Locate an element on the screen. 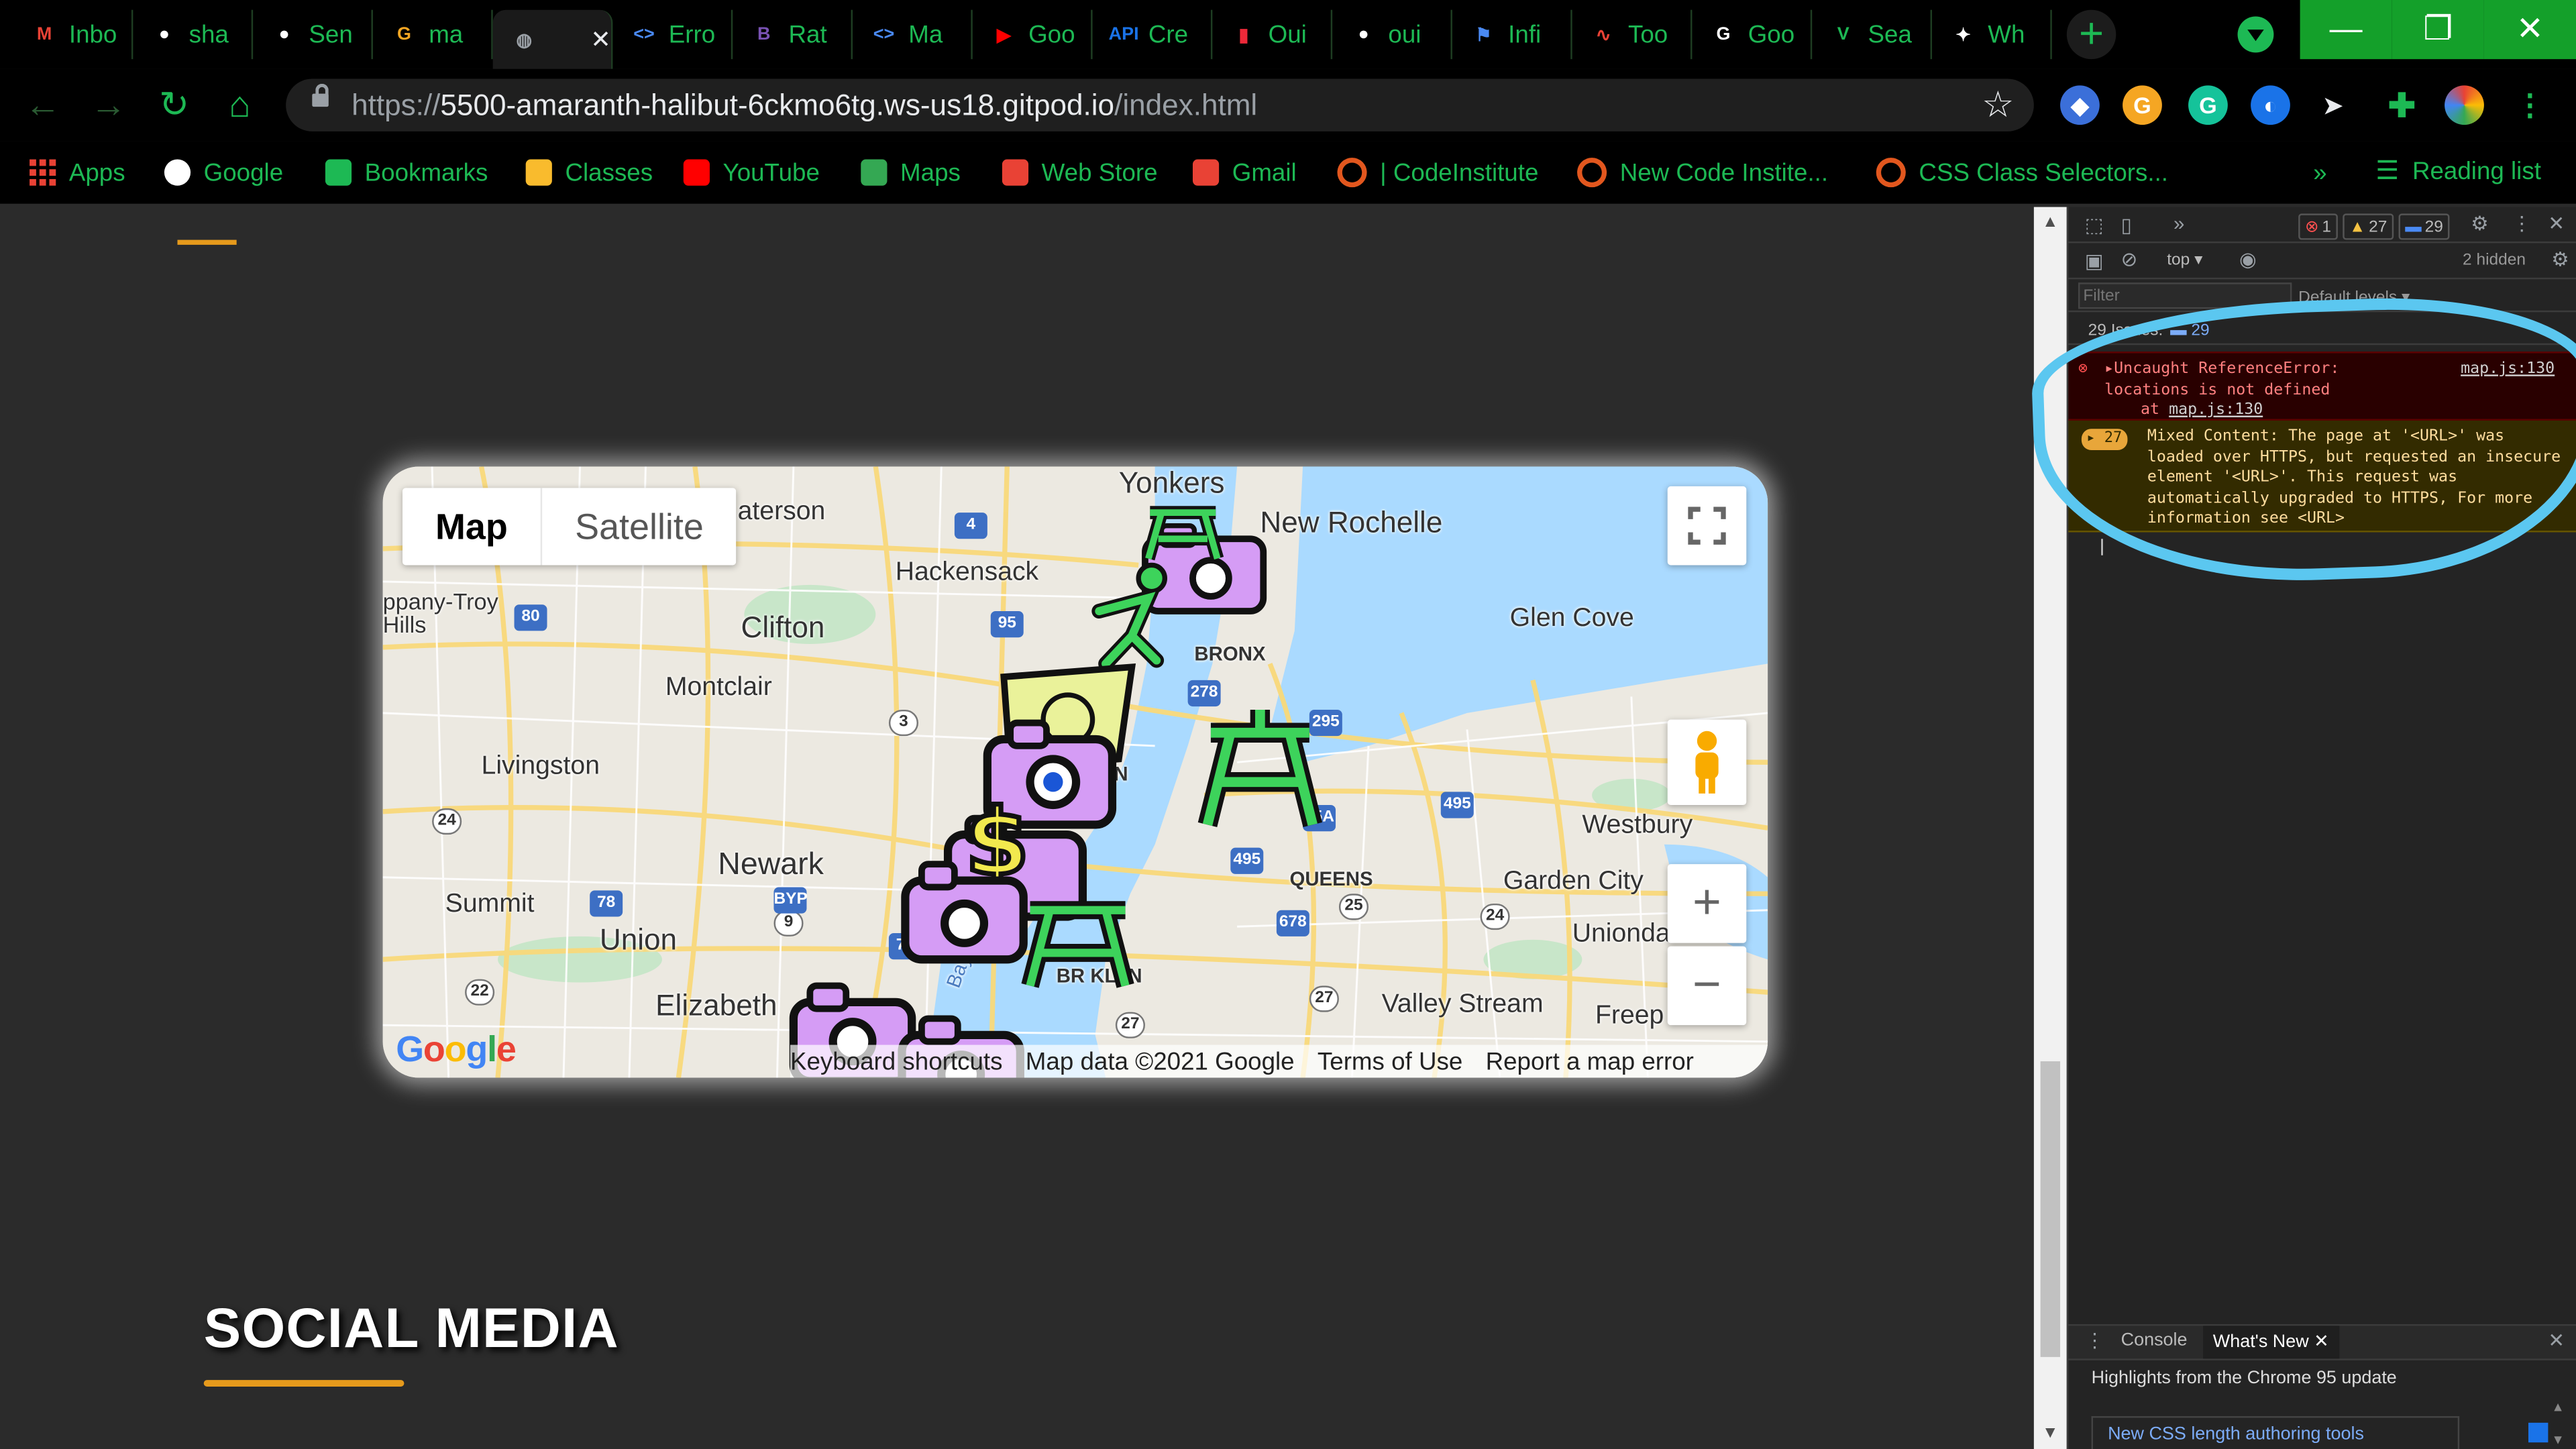  bookmark-item: Gmail is located at coordinates (1244, 172).